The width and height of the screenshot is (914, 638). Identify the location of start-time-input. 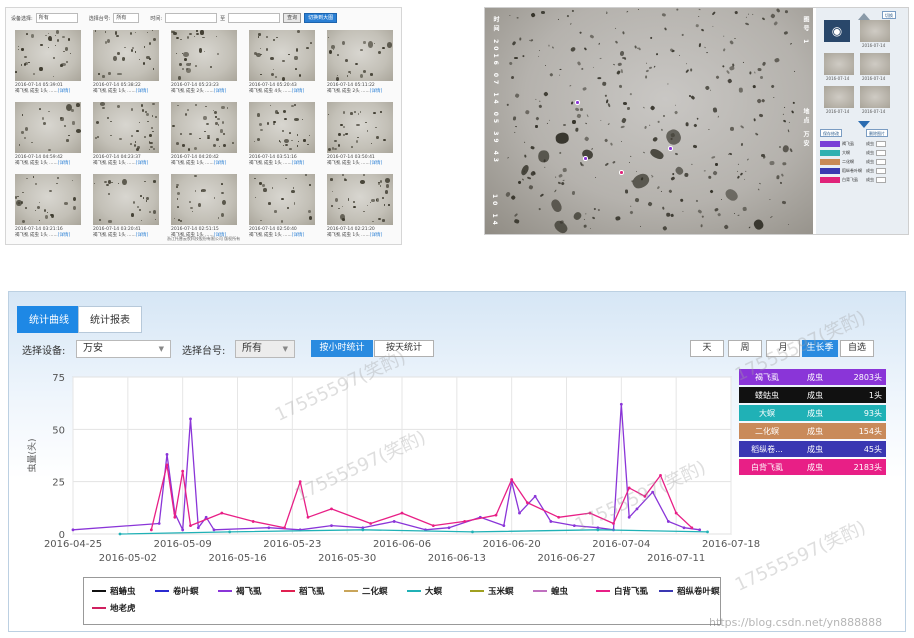
(191, 18).